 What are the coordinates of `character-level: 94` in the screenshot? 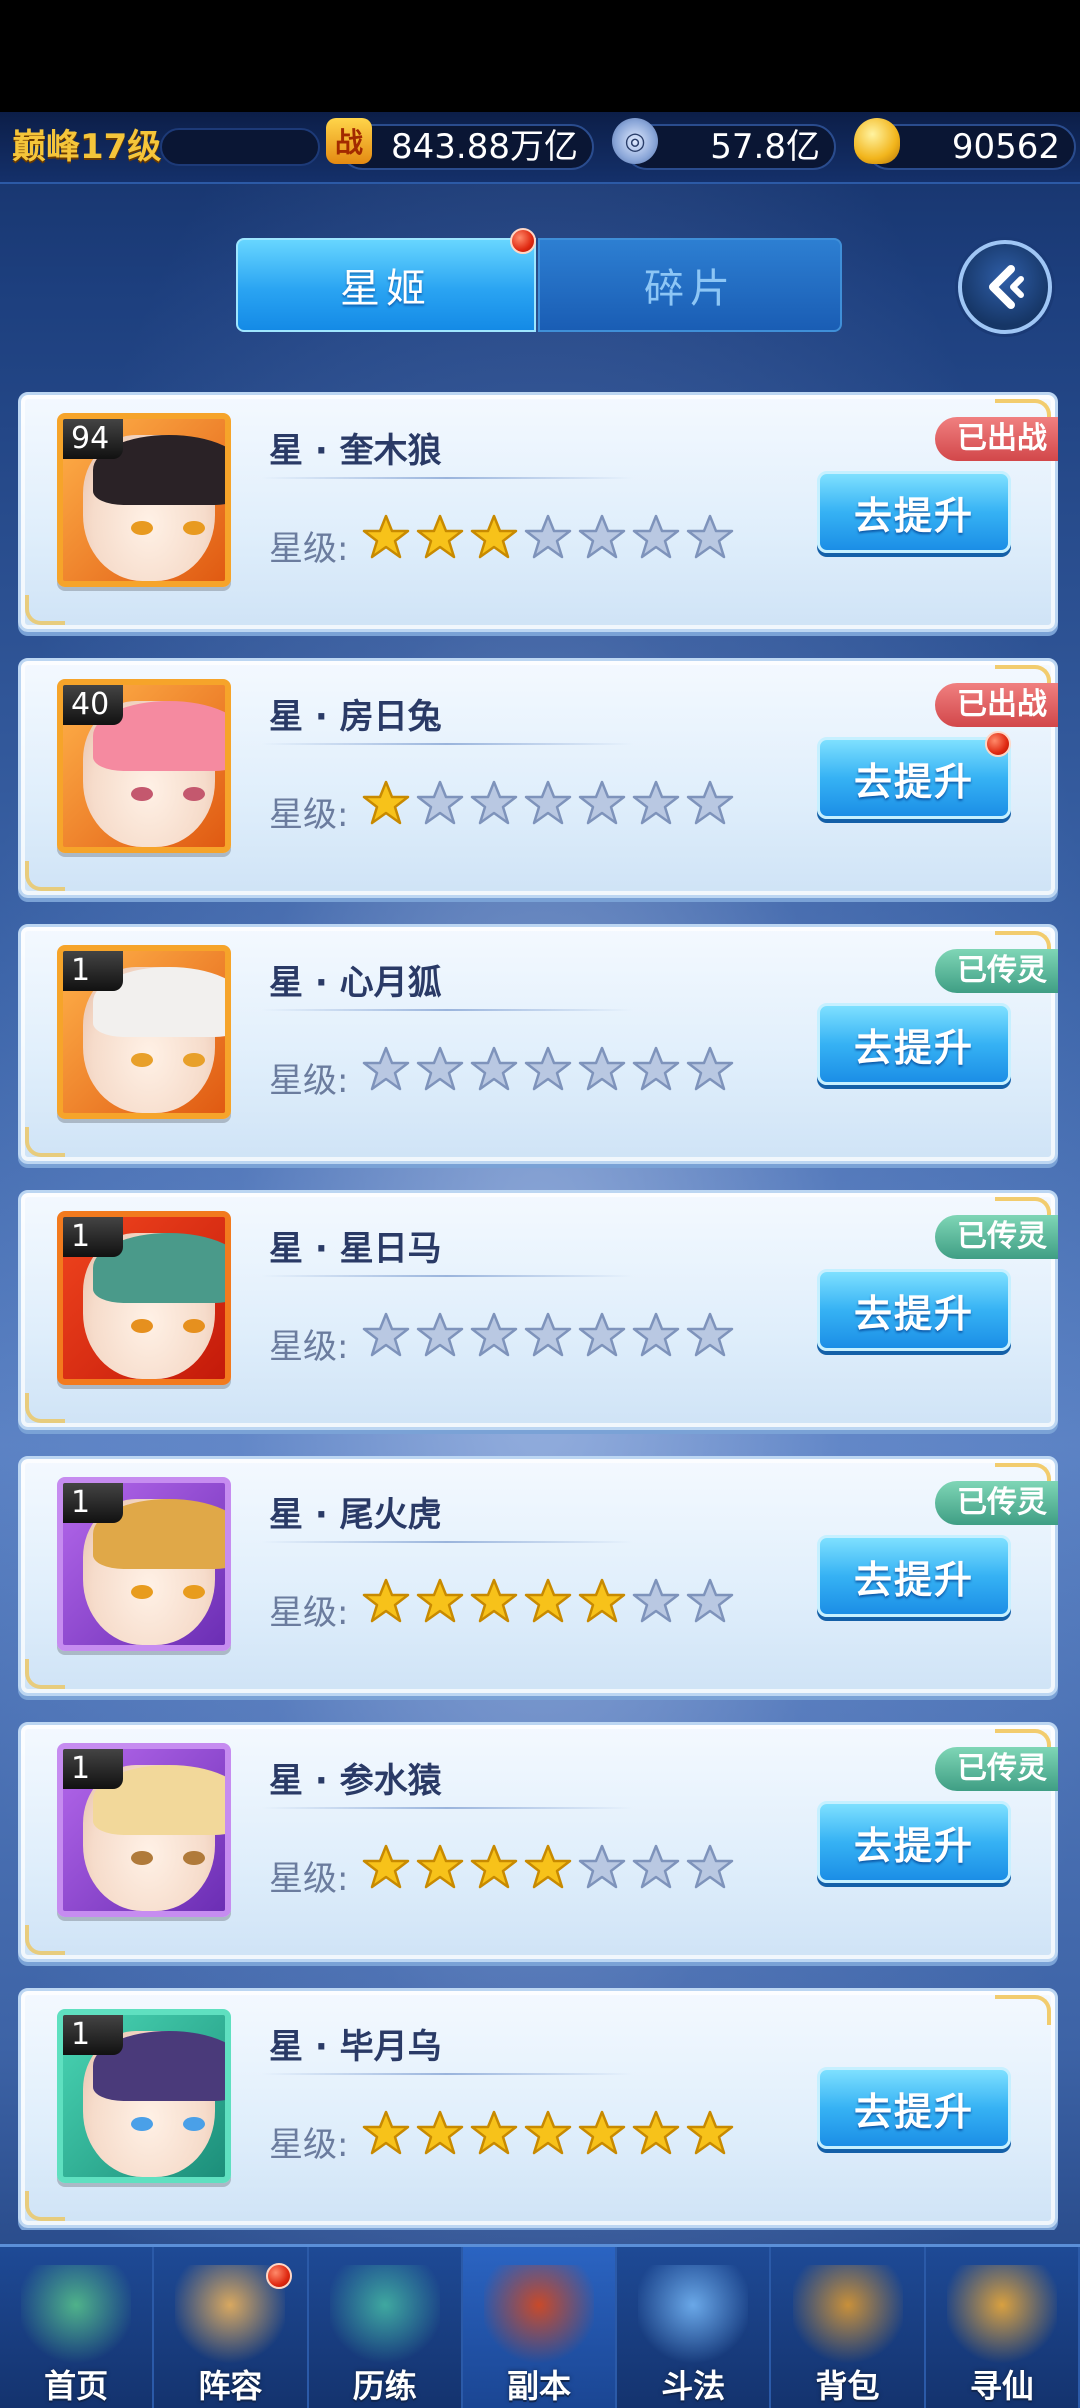 It's located at (93, 439).